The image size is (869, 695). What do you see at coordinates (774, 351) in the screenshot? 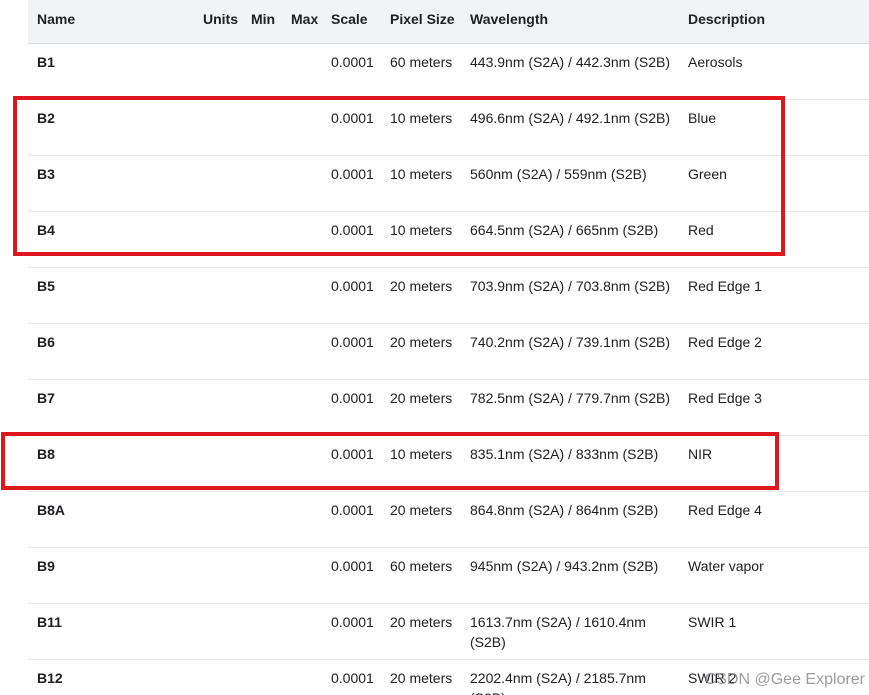
I see `cell-description: Red Edge 2` at bounding box center [774, 351].